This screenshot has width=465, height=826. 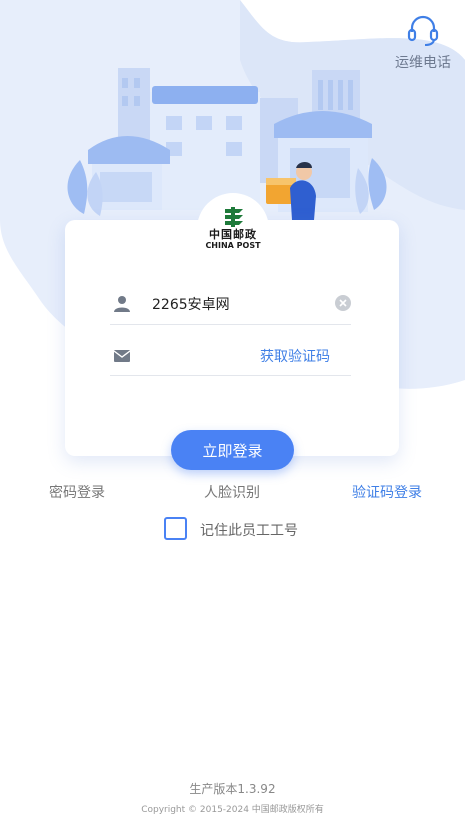 I want to click on headset-icon, so click(x=423, y=30).